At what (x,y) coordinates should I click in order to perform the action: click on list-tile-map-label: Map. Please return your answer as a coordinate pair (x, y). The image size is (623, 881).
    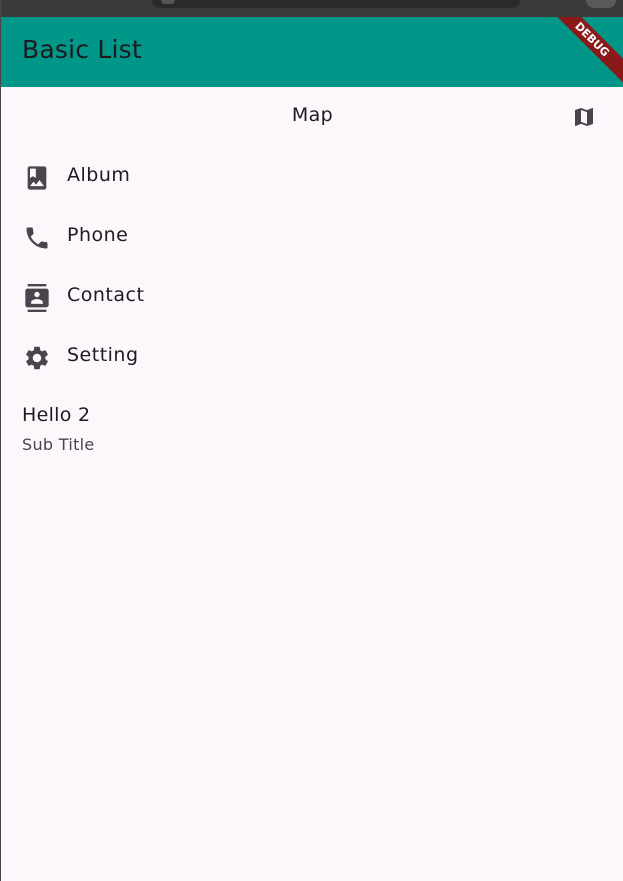
    Looking at the image, I should click on (312, 115).